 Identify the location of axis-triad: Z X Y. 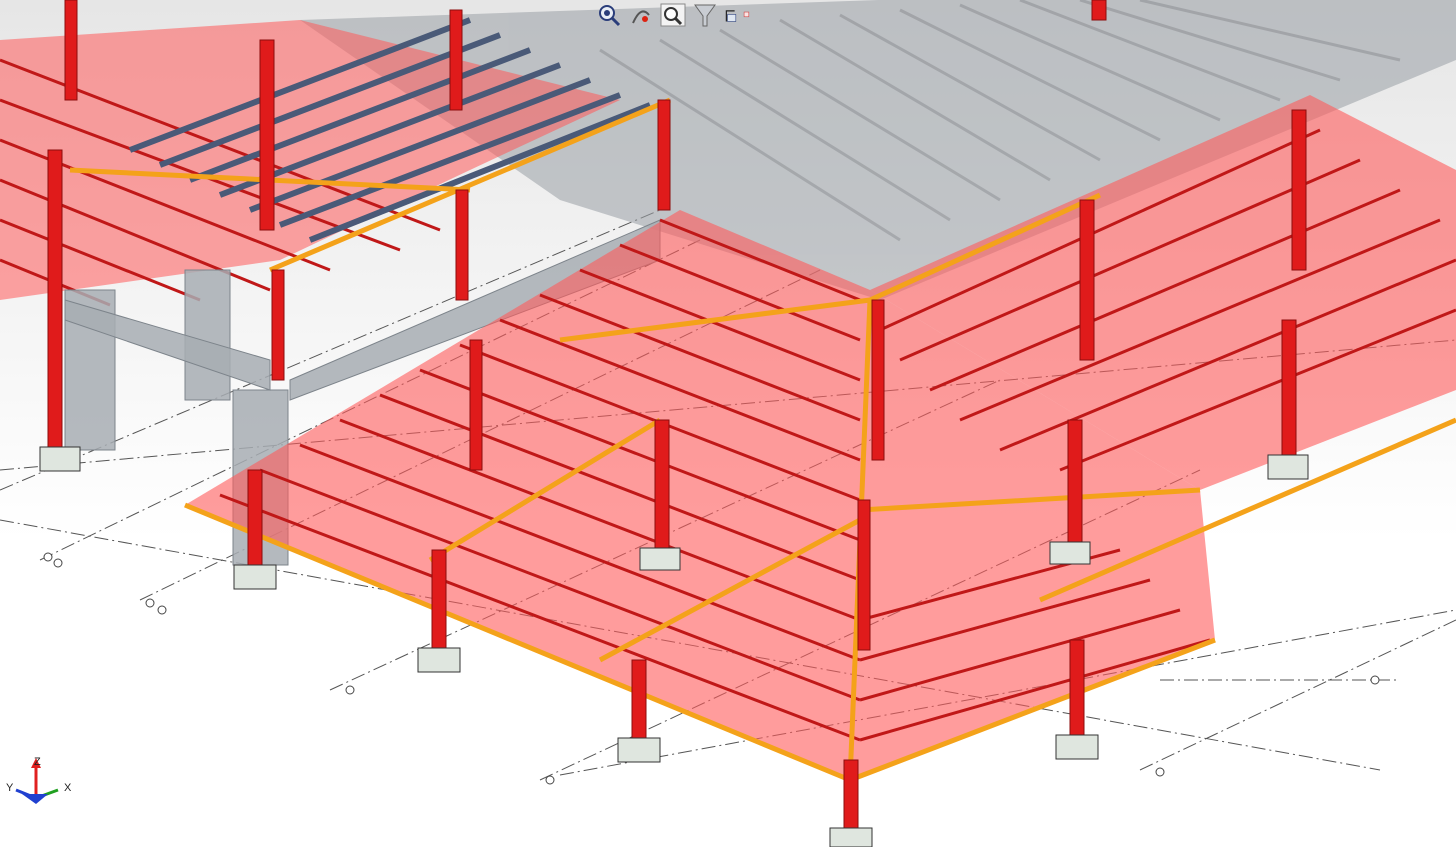
(39, 784).